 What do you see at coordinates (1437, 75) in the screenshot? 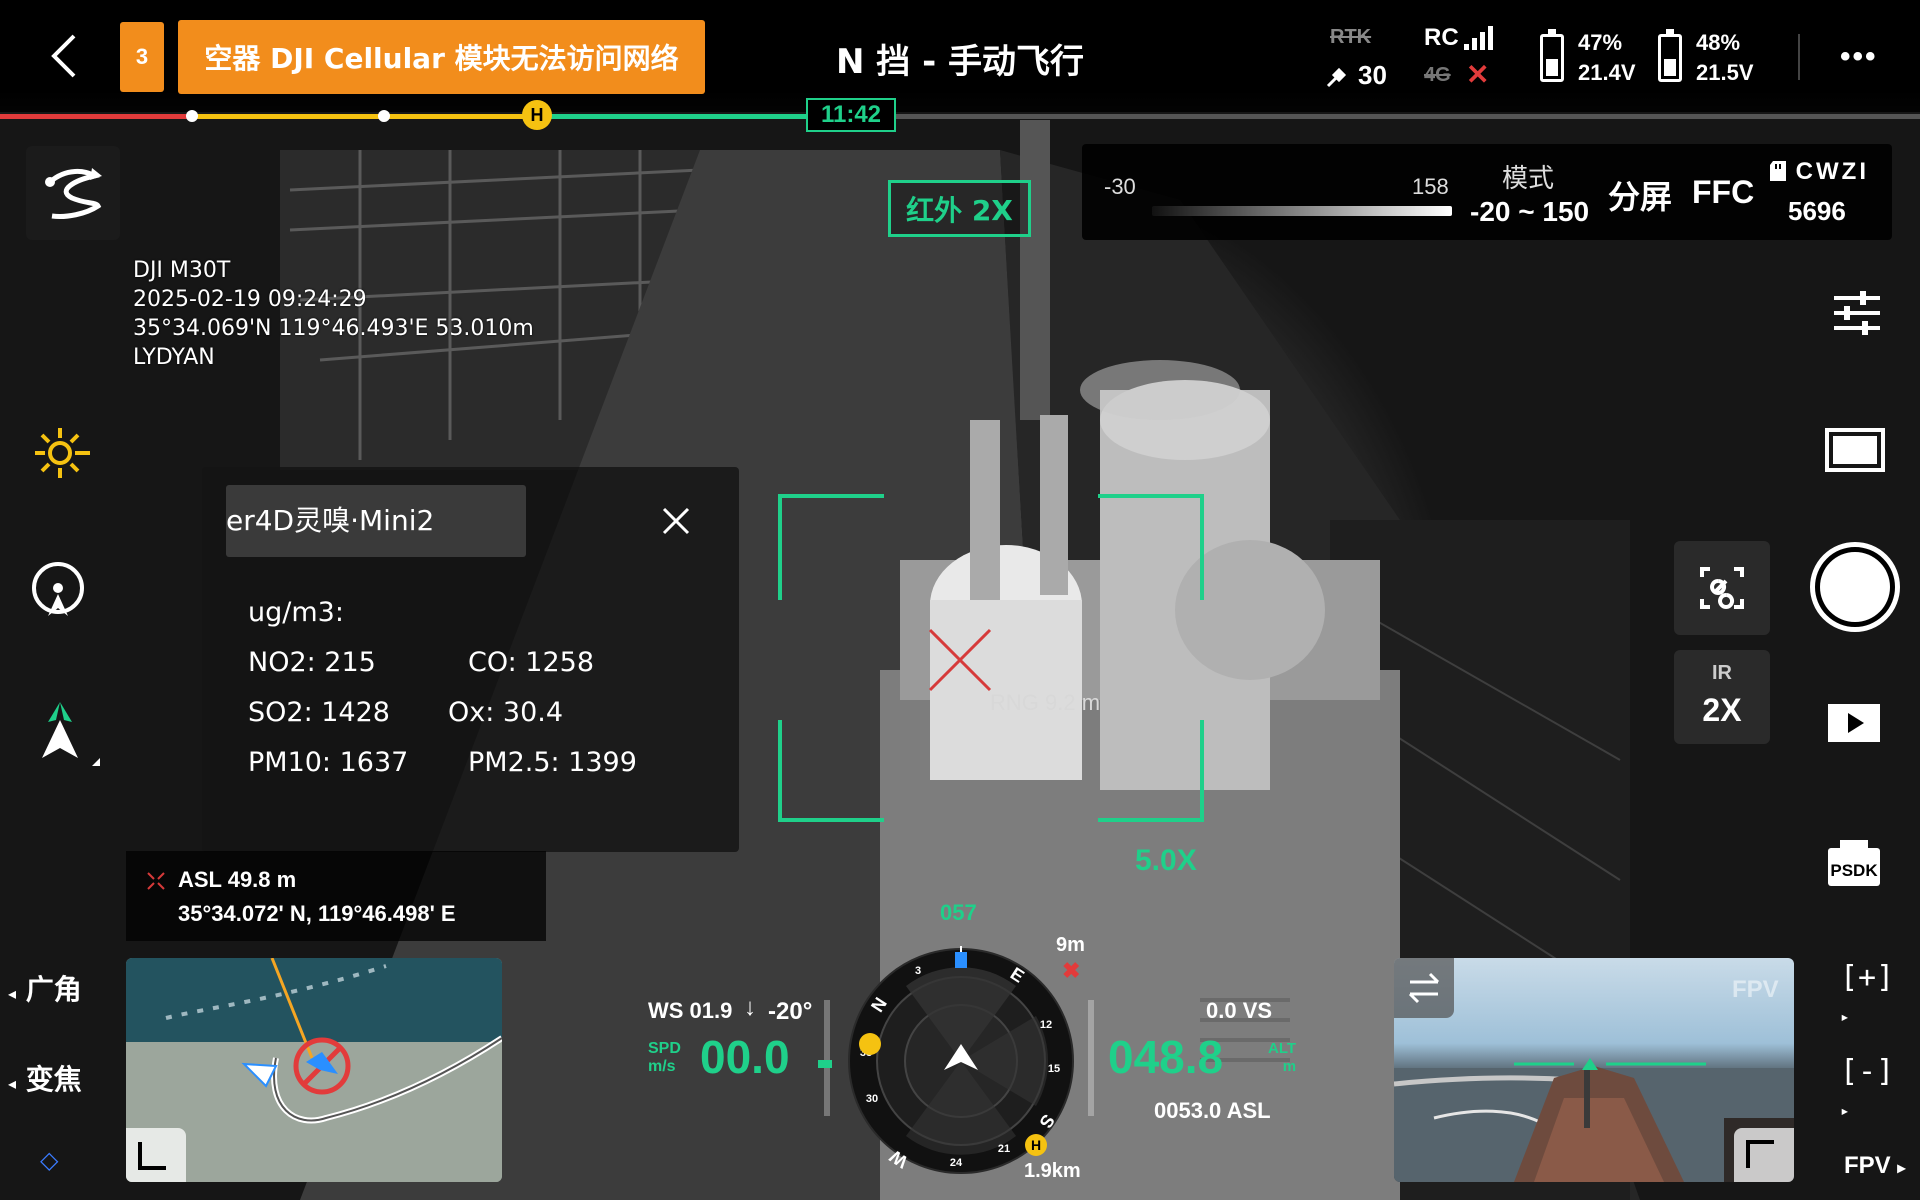
I see `cellular-4g-label: 4G` at bounding box center [1437, 75].